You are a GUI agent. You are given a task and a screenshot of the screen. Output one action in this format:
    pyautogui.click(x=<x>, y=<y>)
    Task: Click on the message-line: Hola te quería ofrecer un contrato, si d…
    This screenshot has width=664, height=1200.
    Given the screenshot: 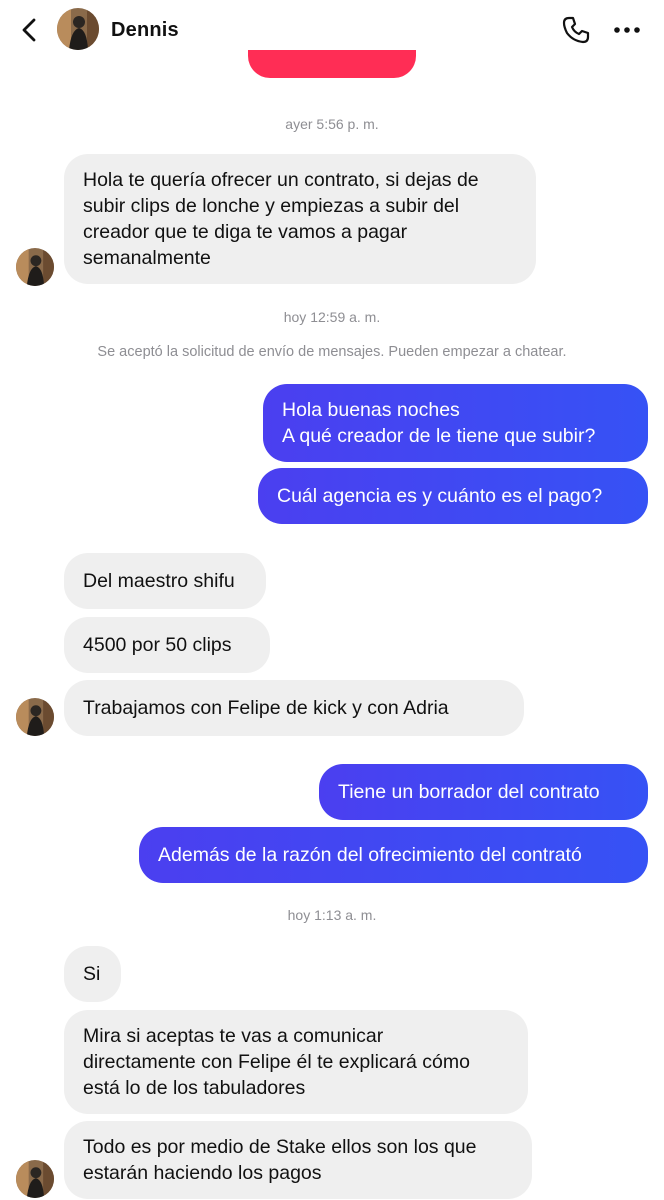 What is the action you would take?
    pyautogui.click(x=281, y=180)
    